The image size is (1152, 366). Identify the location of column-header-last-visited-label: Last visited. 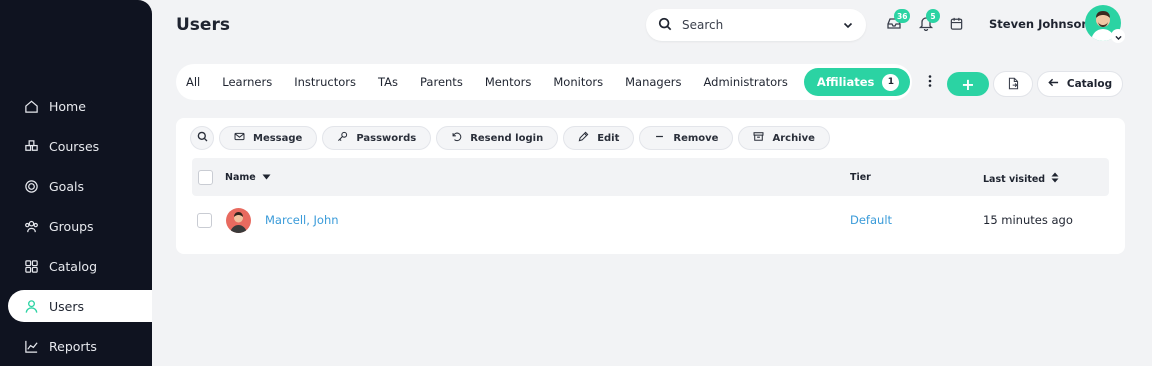
(1014, 179).